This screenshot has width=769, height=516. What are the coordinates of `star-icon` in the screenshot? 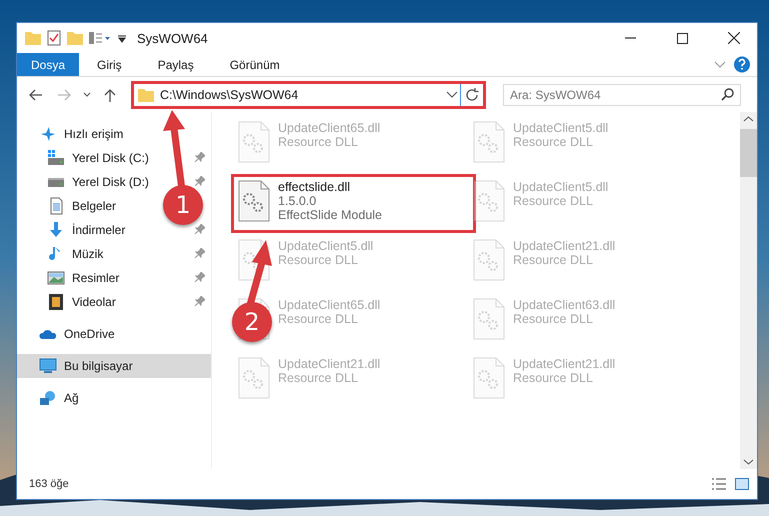 It's located at (48, 134).